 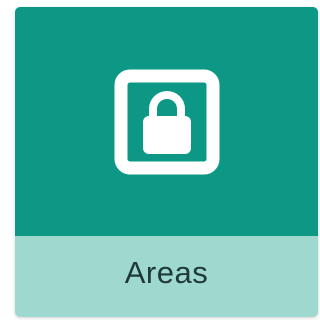 I want to click on lock-in-square-icon, so click(x=166, y=121).